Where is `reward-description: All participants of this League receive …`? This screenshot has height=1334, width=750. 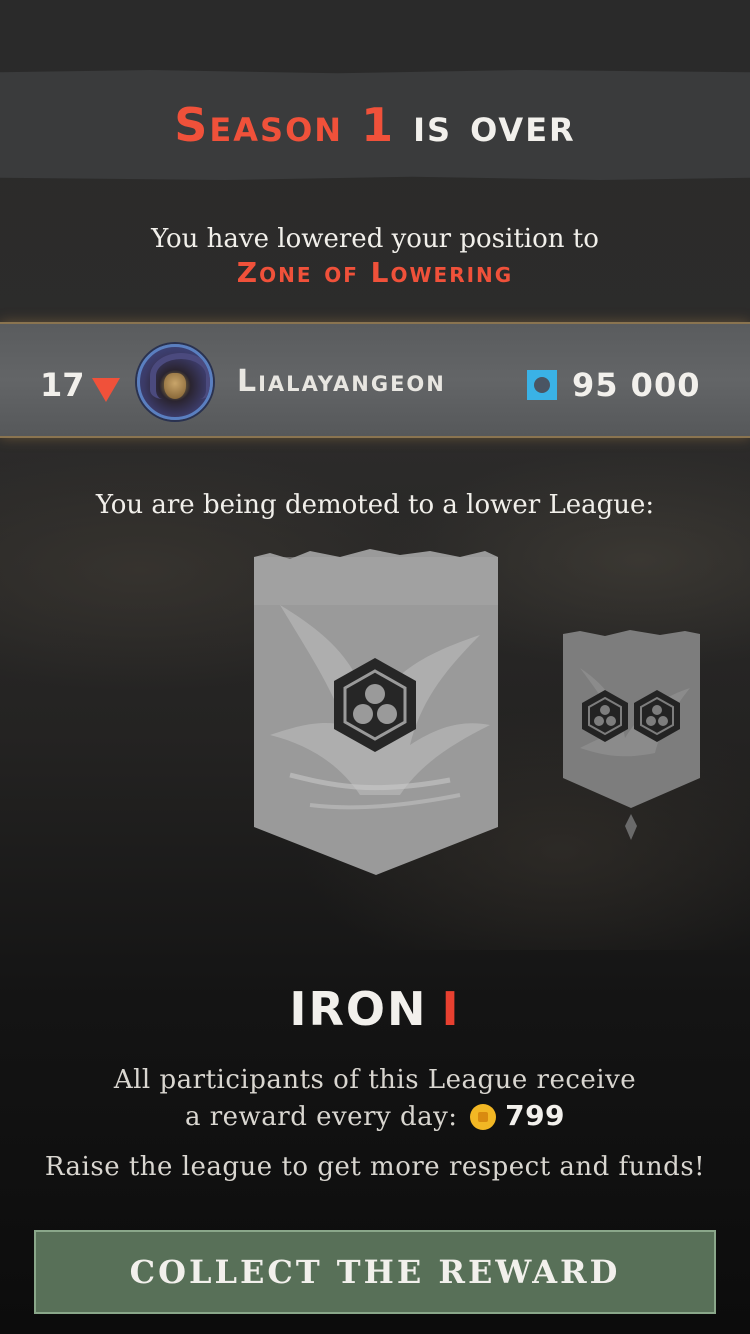 reward-description: All participants of this League receive … is located at coordinates (375, 1098).